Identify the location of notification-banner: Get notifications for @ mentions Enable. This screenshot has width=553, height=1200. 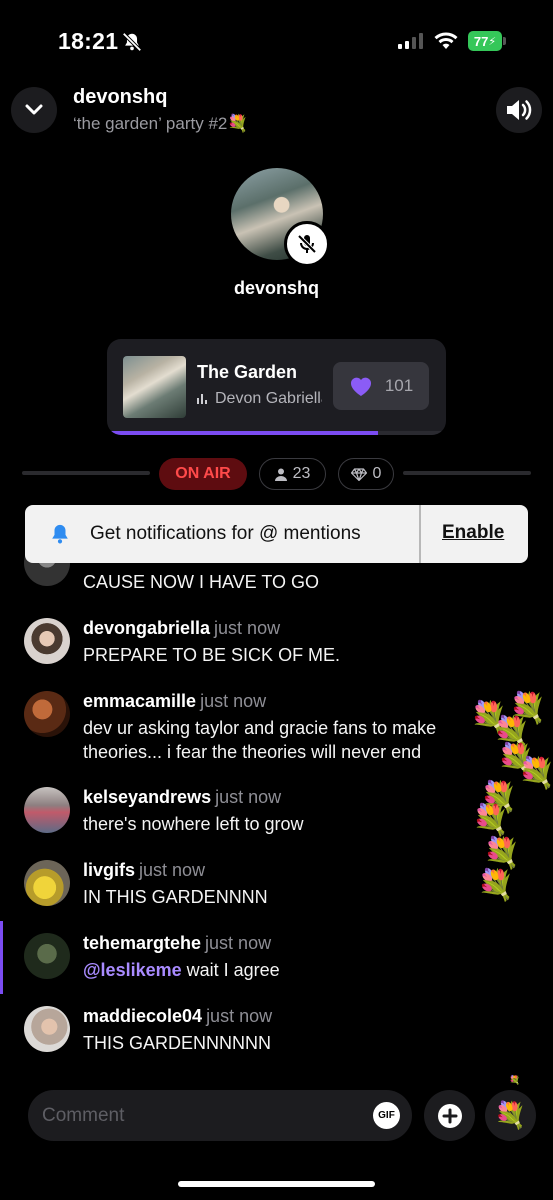
(276, 534).